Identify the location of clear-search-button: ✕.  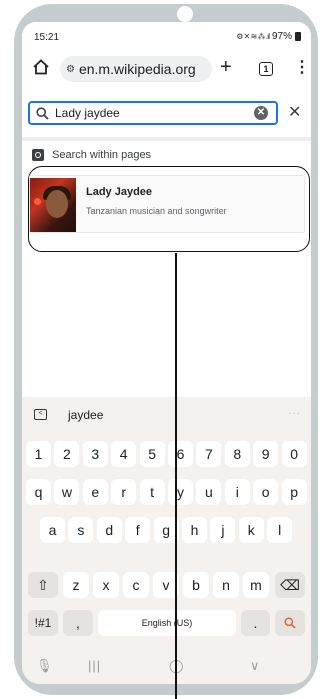
(261, 113).